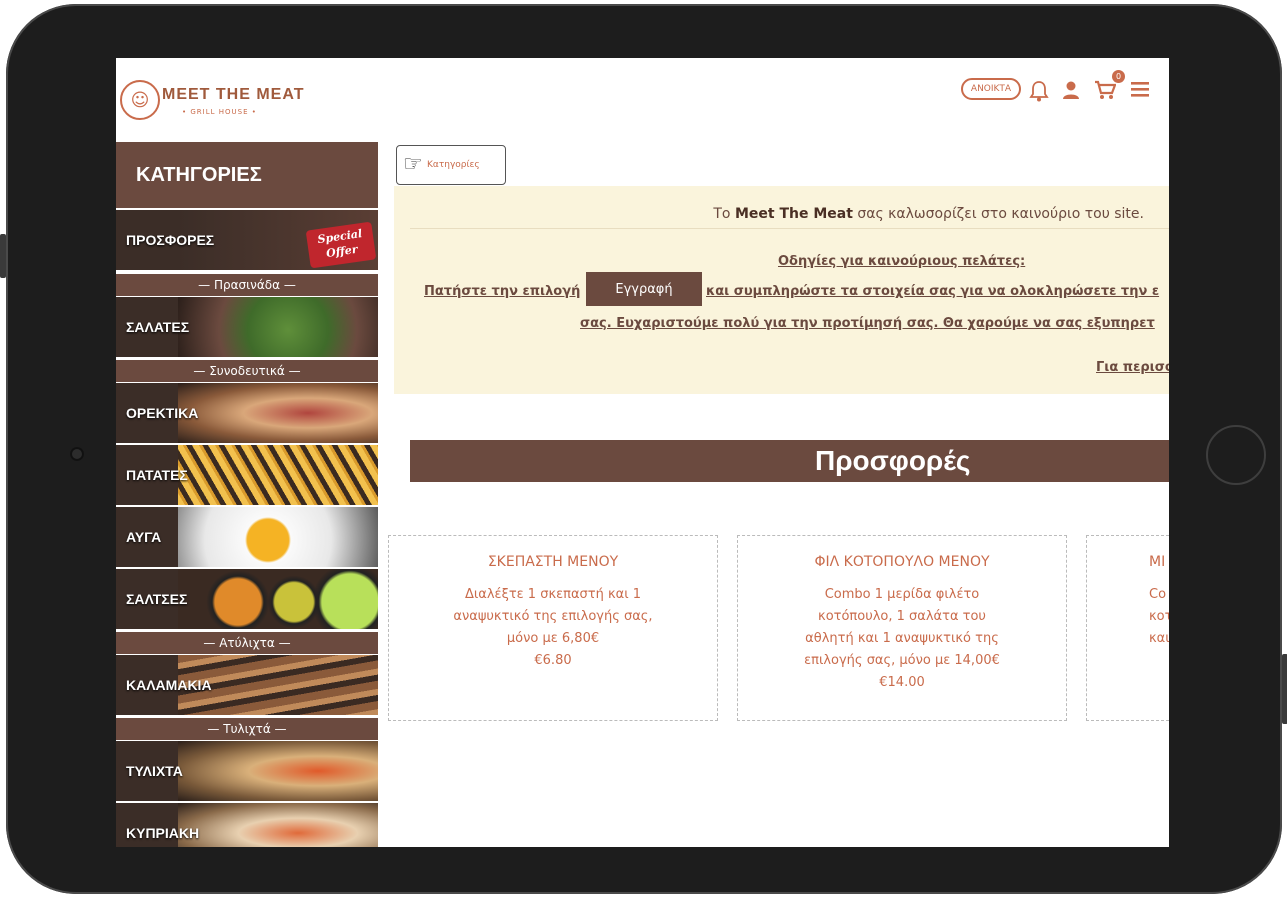 The image size is (1287, 900). What do you see at coordinates (170, 240) in the screenshot?
I see `sidebar-item-label: ΠΡΟΣΦΟΡΕΣ` at bounding box center [170, 240].